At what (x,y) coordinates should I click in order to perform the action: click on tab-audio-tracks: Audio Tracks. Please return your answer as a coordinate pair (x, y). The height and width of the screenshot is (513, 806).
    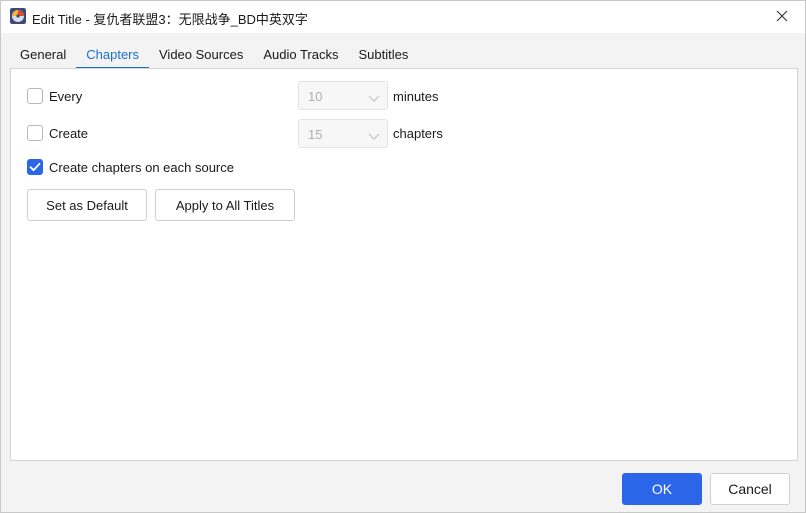
    Looking at the image, I should click on (300, 54).